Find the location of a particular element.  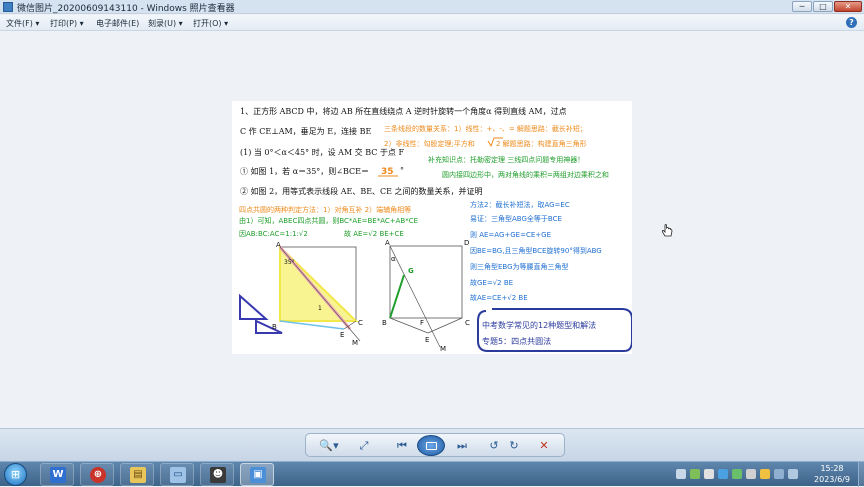

label-g: G is located at coordinates (411, 271).